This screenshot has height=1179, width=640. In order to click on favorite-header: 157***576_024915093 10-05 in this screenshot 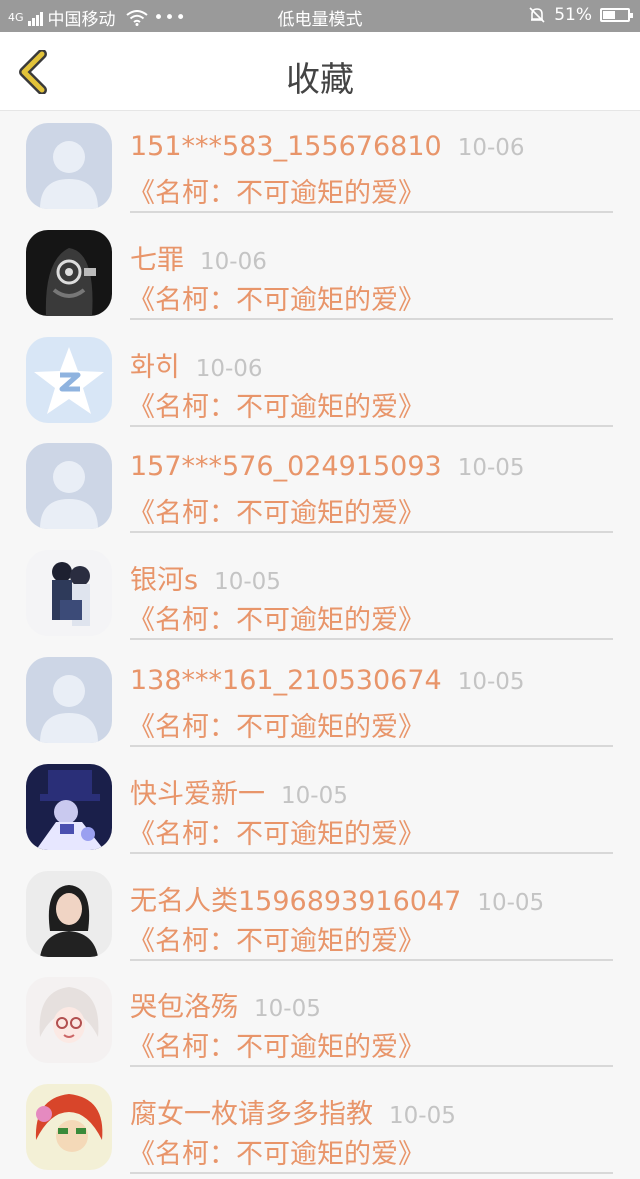, I will do `click(327, 466)`.